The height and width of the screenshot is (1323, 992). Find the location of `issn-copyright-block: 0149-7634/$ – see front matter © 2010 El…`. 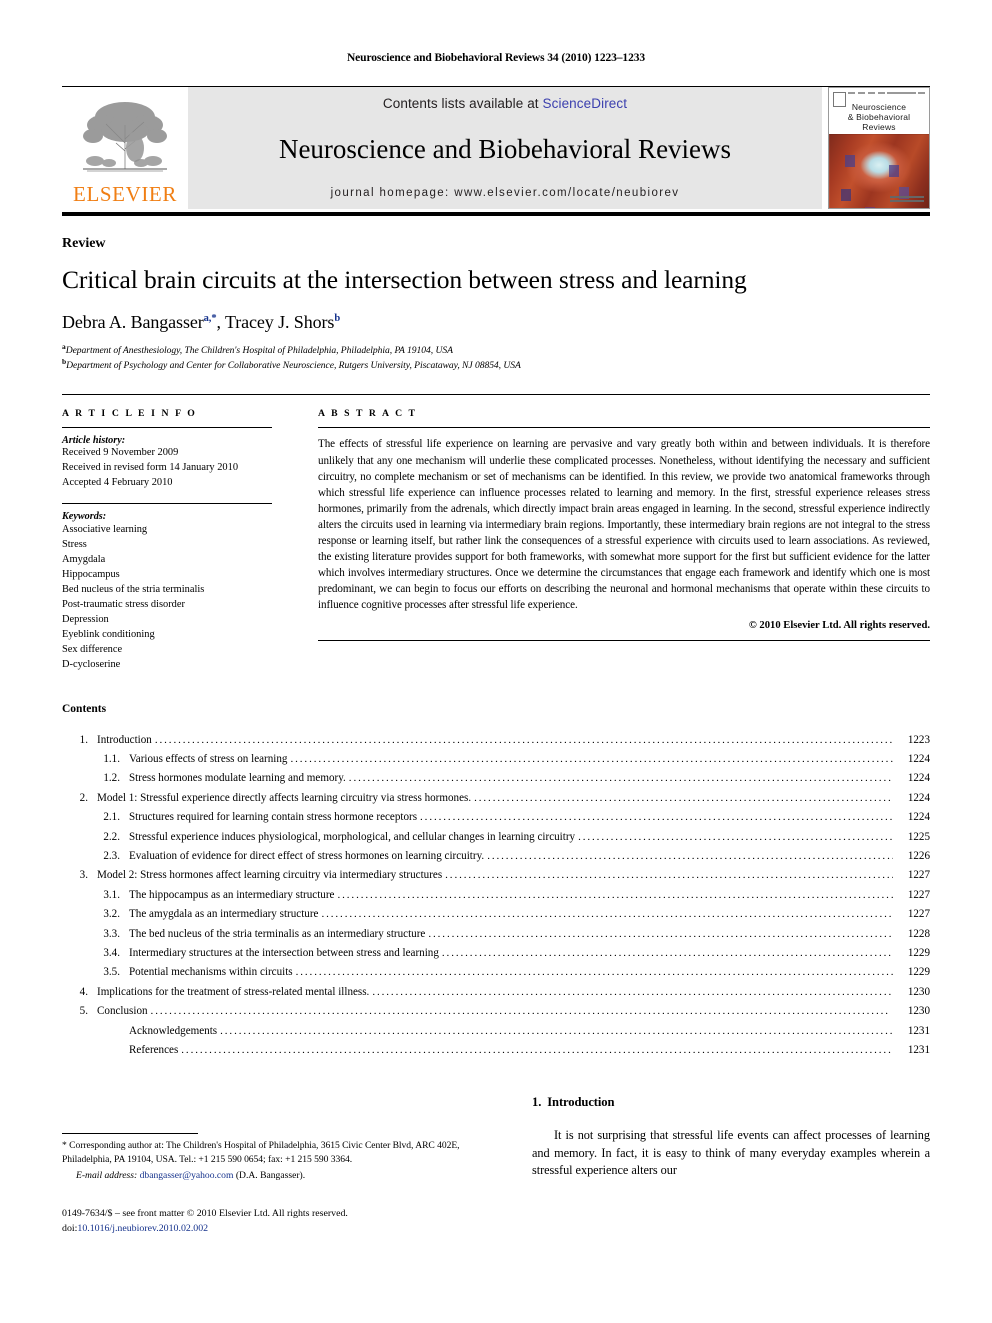

issn-copyright-block: 0149-7634/$ – see front matter © 2010 El… is located at coordinates (269, 1222).